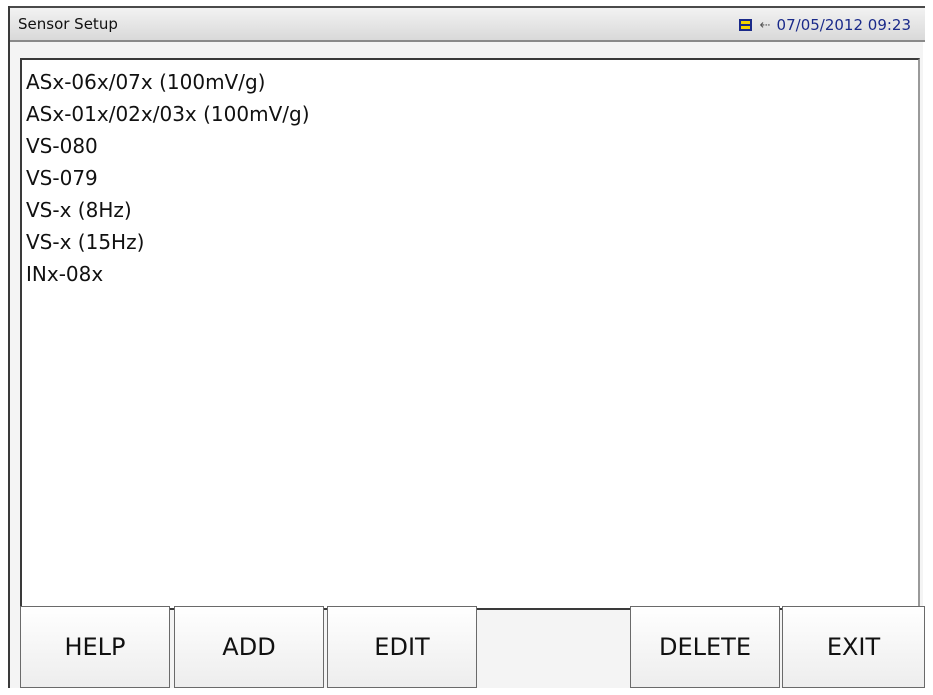 The image size is (933, 695). What do you see at coordinates (471, 274) in the screenshot?
I see `sensor-list-item: INx-08x` at bounding box center [471, 274].